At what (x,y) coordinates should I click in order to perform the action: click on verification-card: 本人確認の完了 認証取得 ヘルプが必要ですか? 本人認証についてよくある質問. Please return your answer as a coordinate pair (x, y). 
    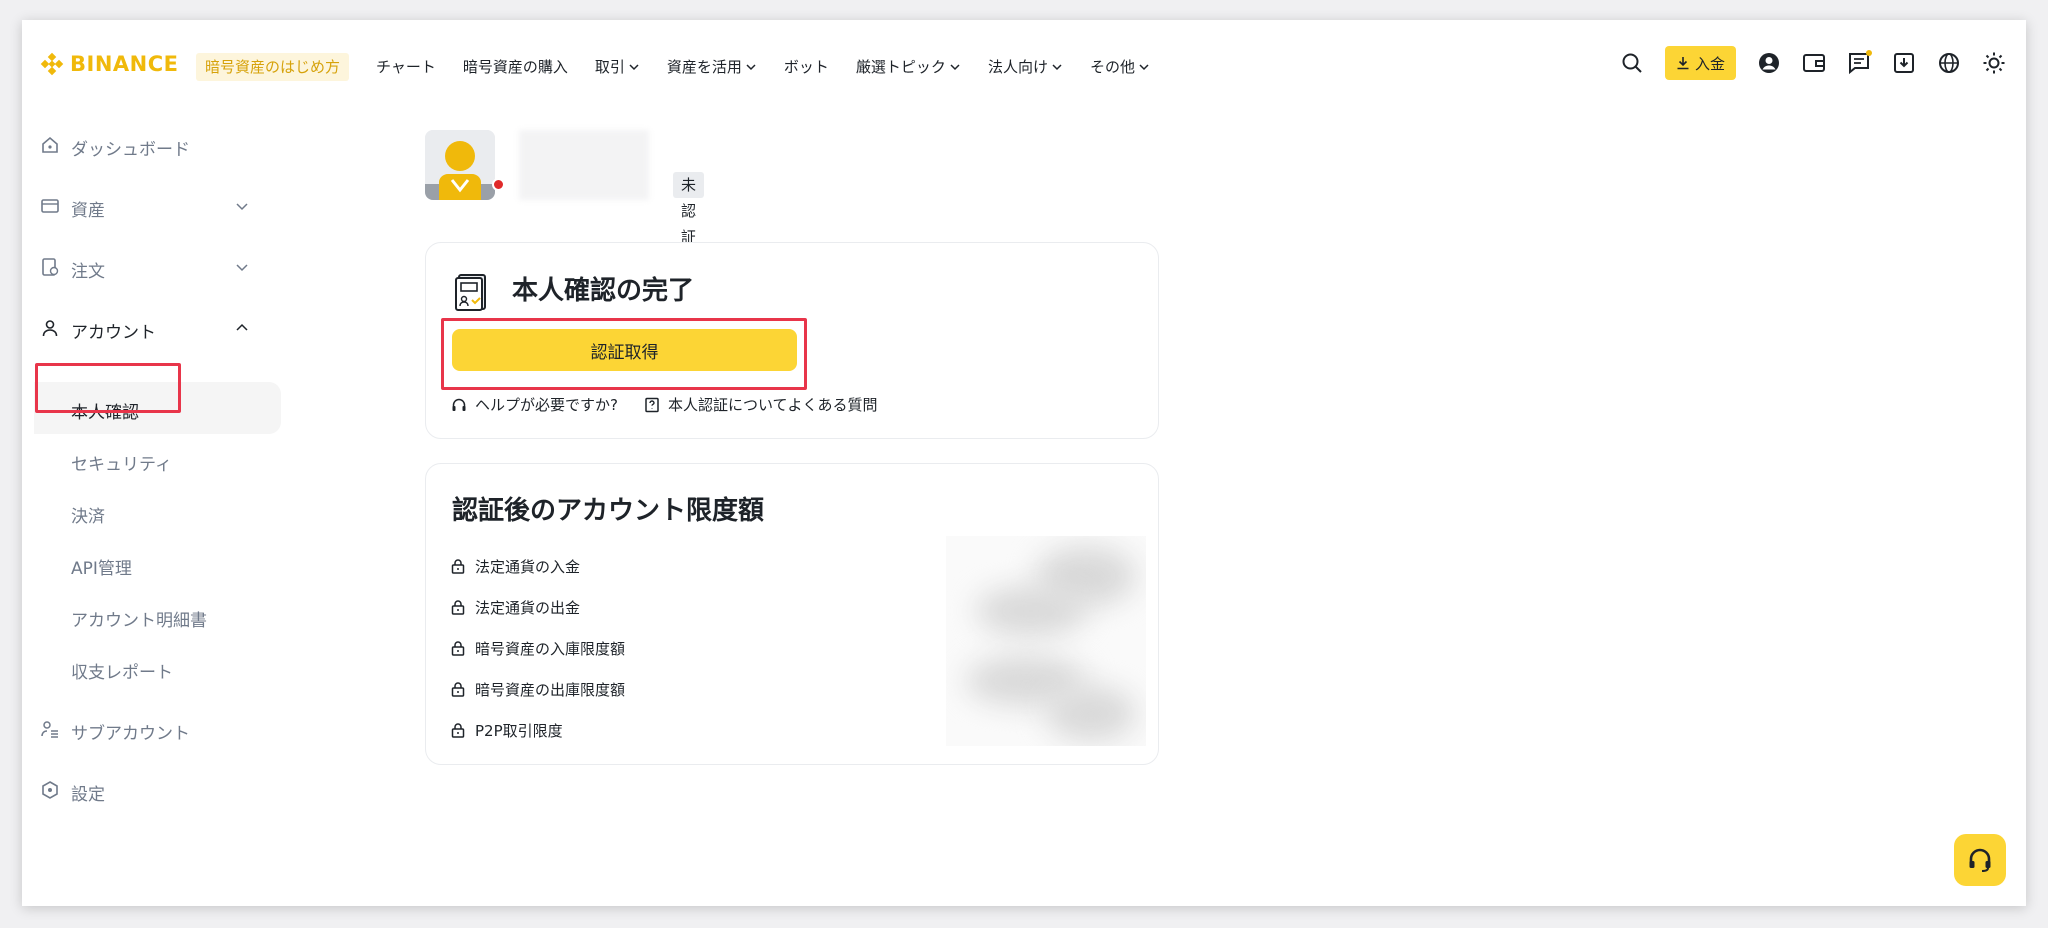
    Looking at the image, I should click on (792, 340).